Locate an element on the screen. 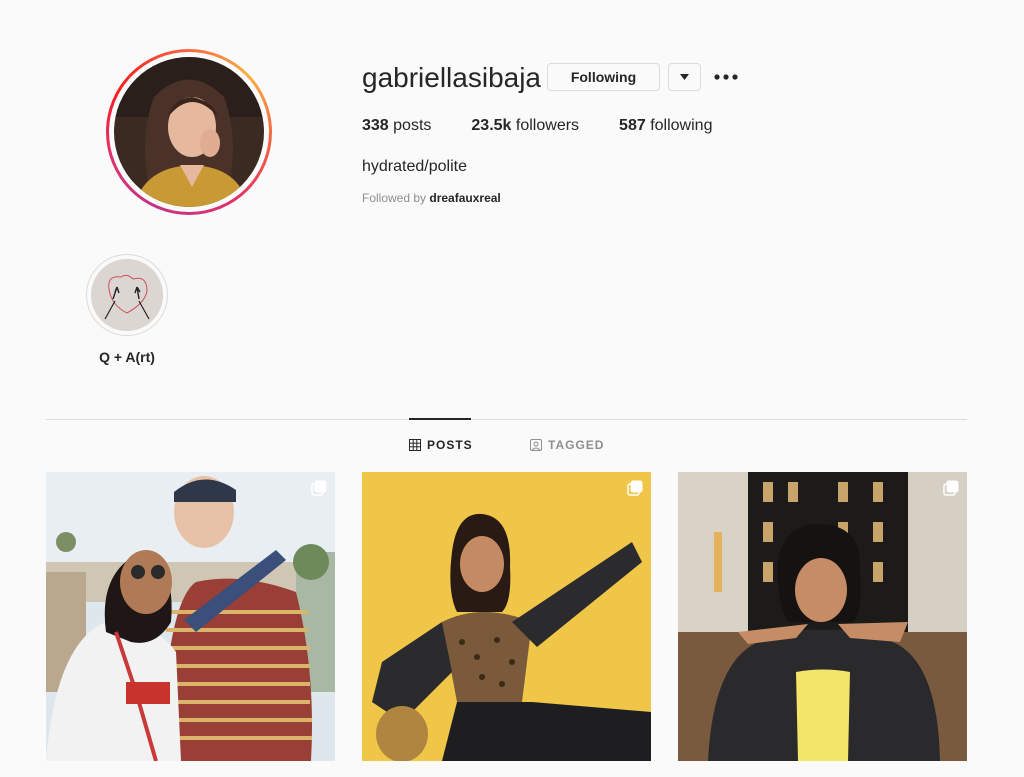 The image size is (1024, 777). tab-tagged: TAGGED is located at coordinates (567, 445).